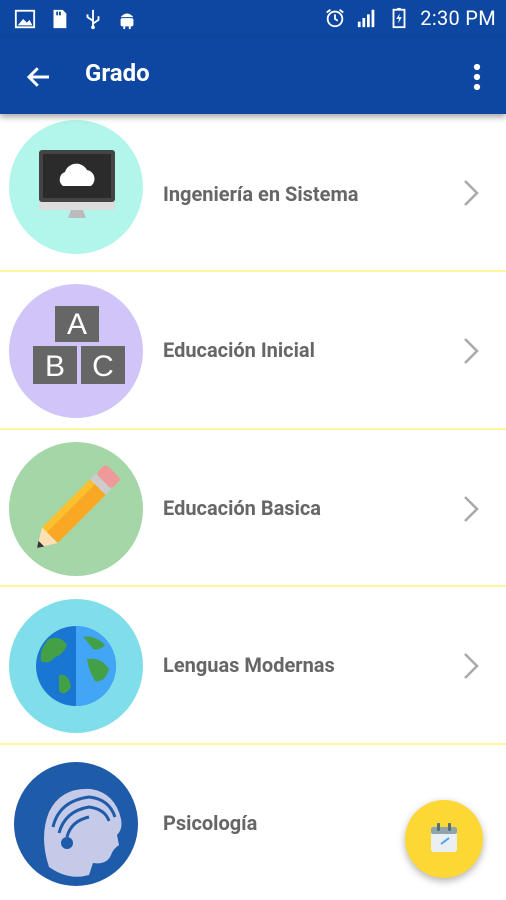 This screenshot has height=900, width=506. What do you see at coordinates (55, 366) in the screenshot?
I see `svg-text: B` at bounding box center [55, 366].